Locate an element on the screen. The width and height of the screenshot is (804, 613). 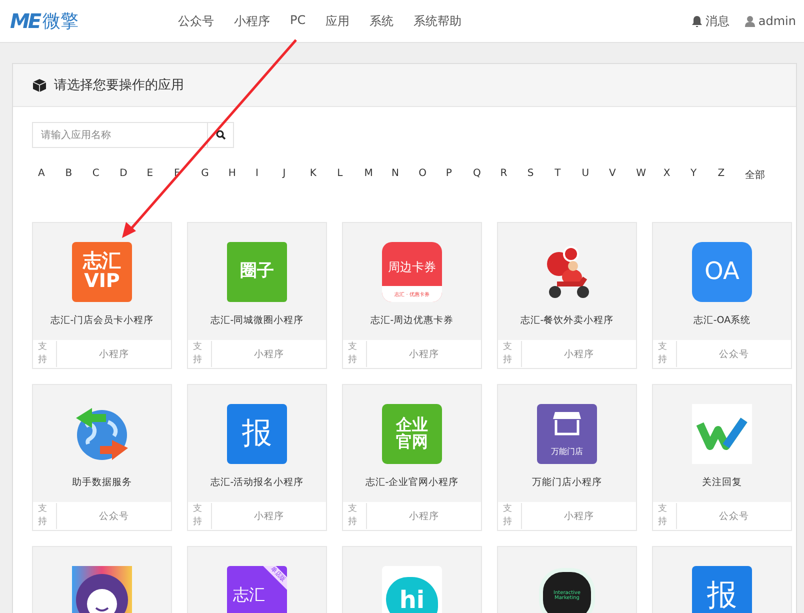
search-field: 请输入应用名称 is located at coordinates (120, 135).